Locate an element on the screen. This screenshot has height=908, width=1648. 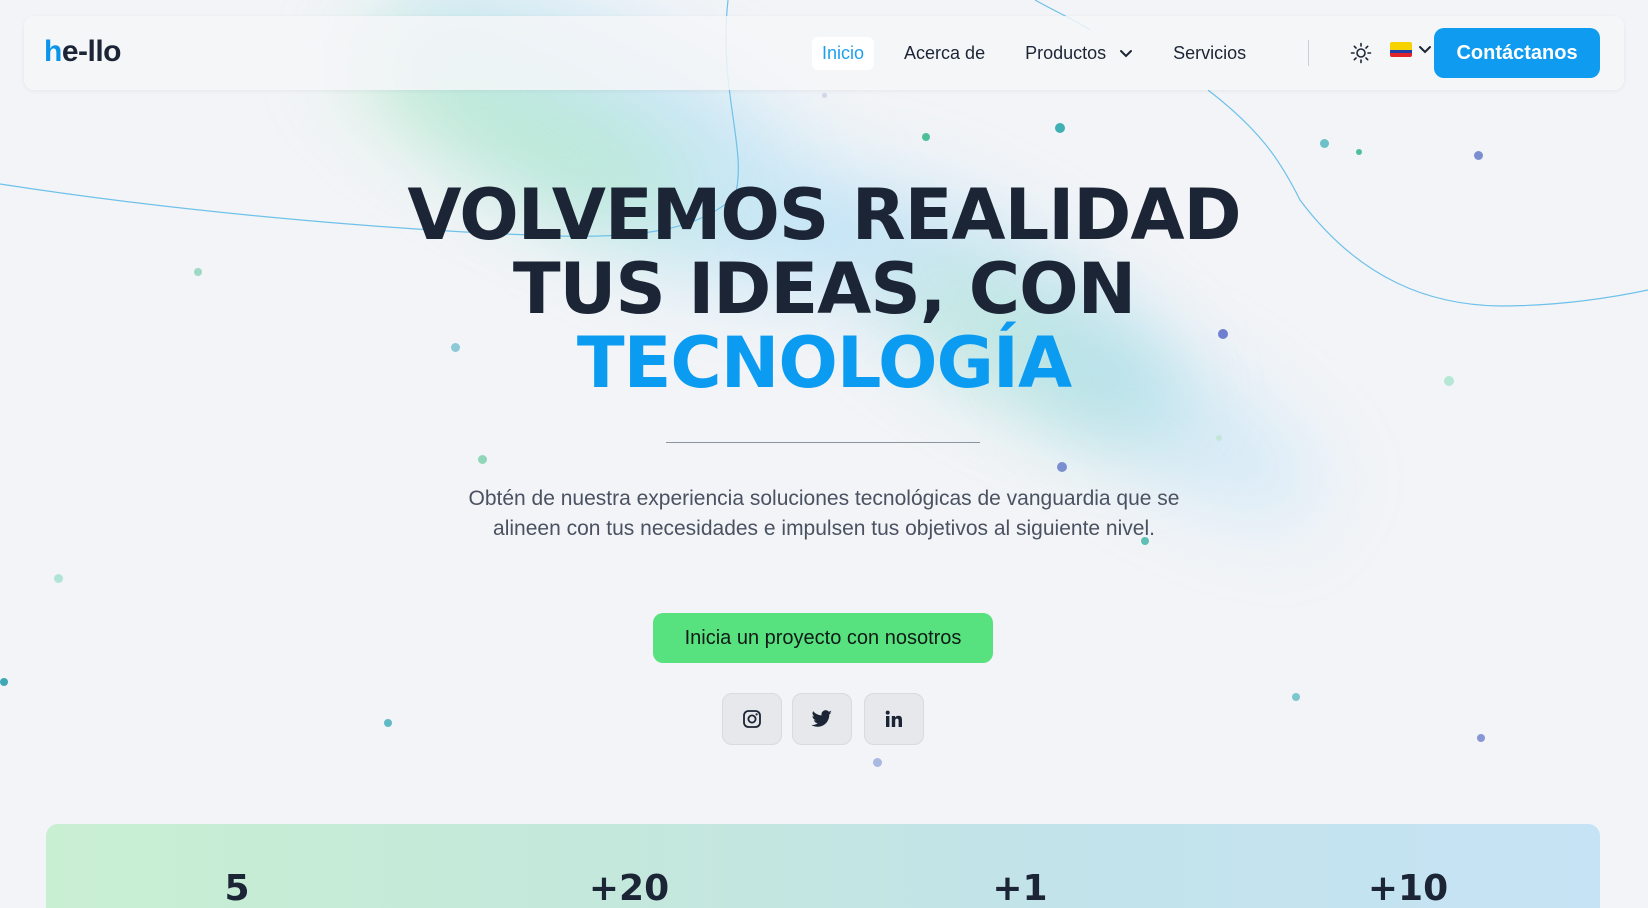
stats-band: 5 +20 +1 +10 is located at coordinates (823, 866).